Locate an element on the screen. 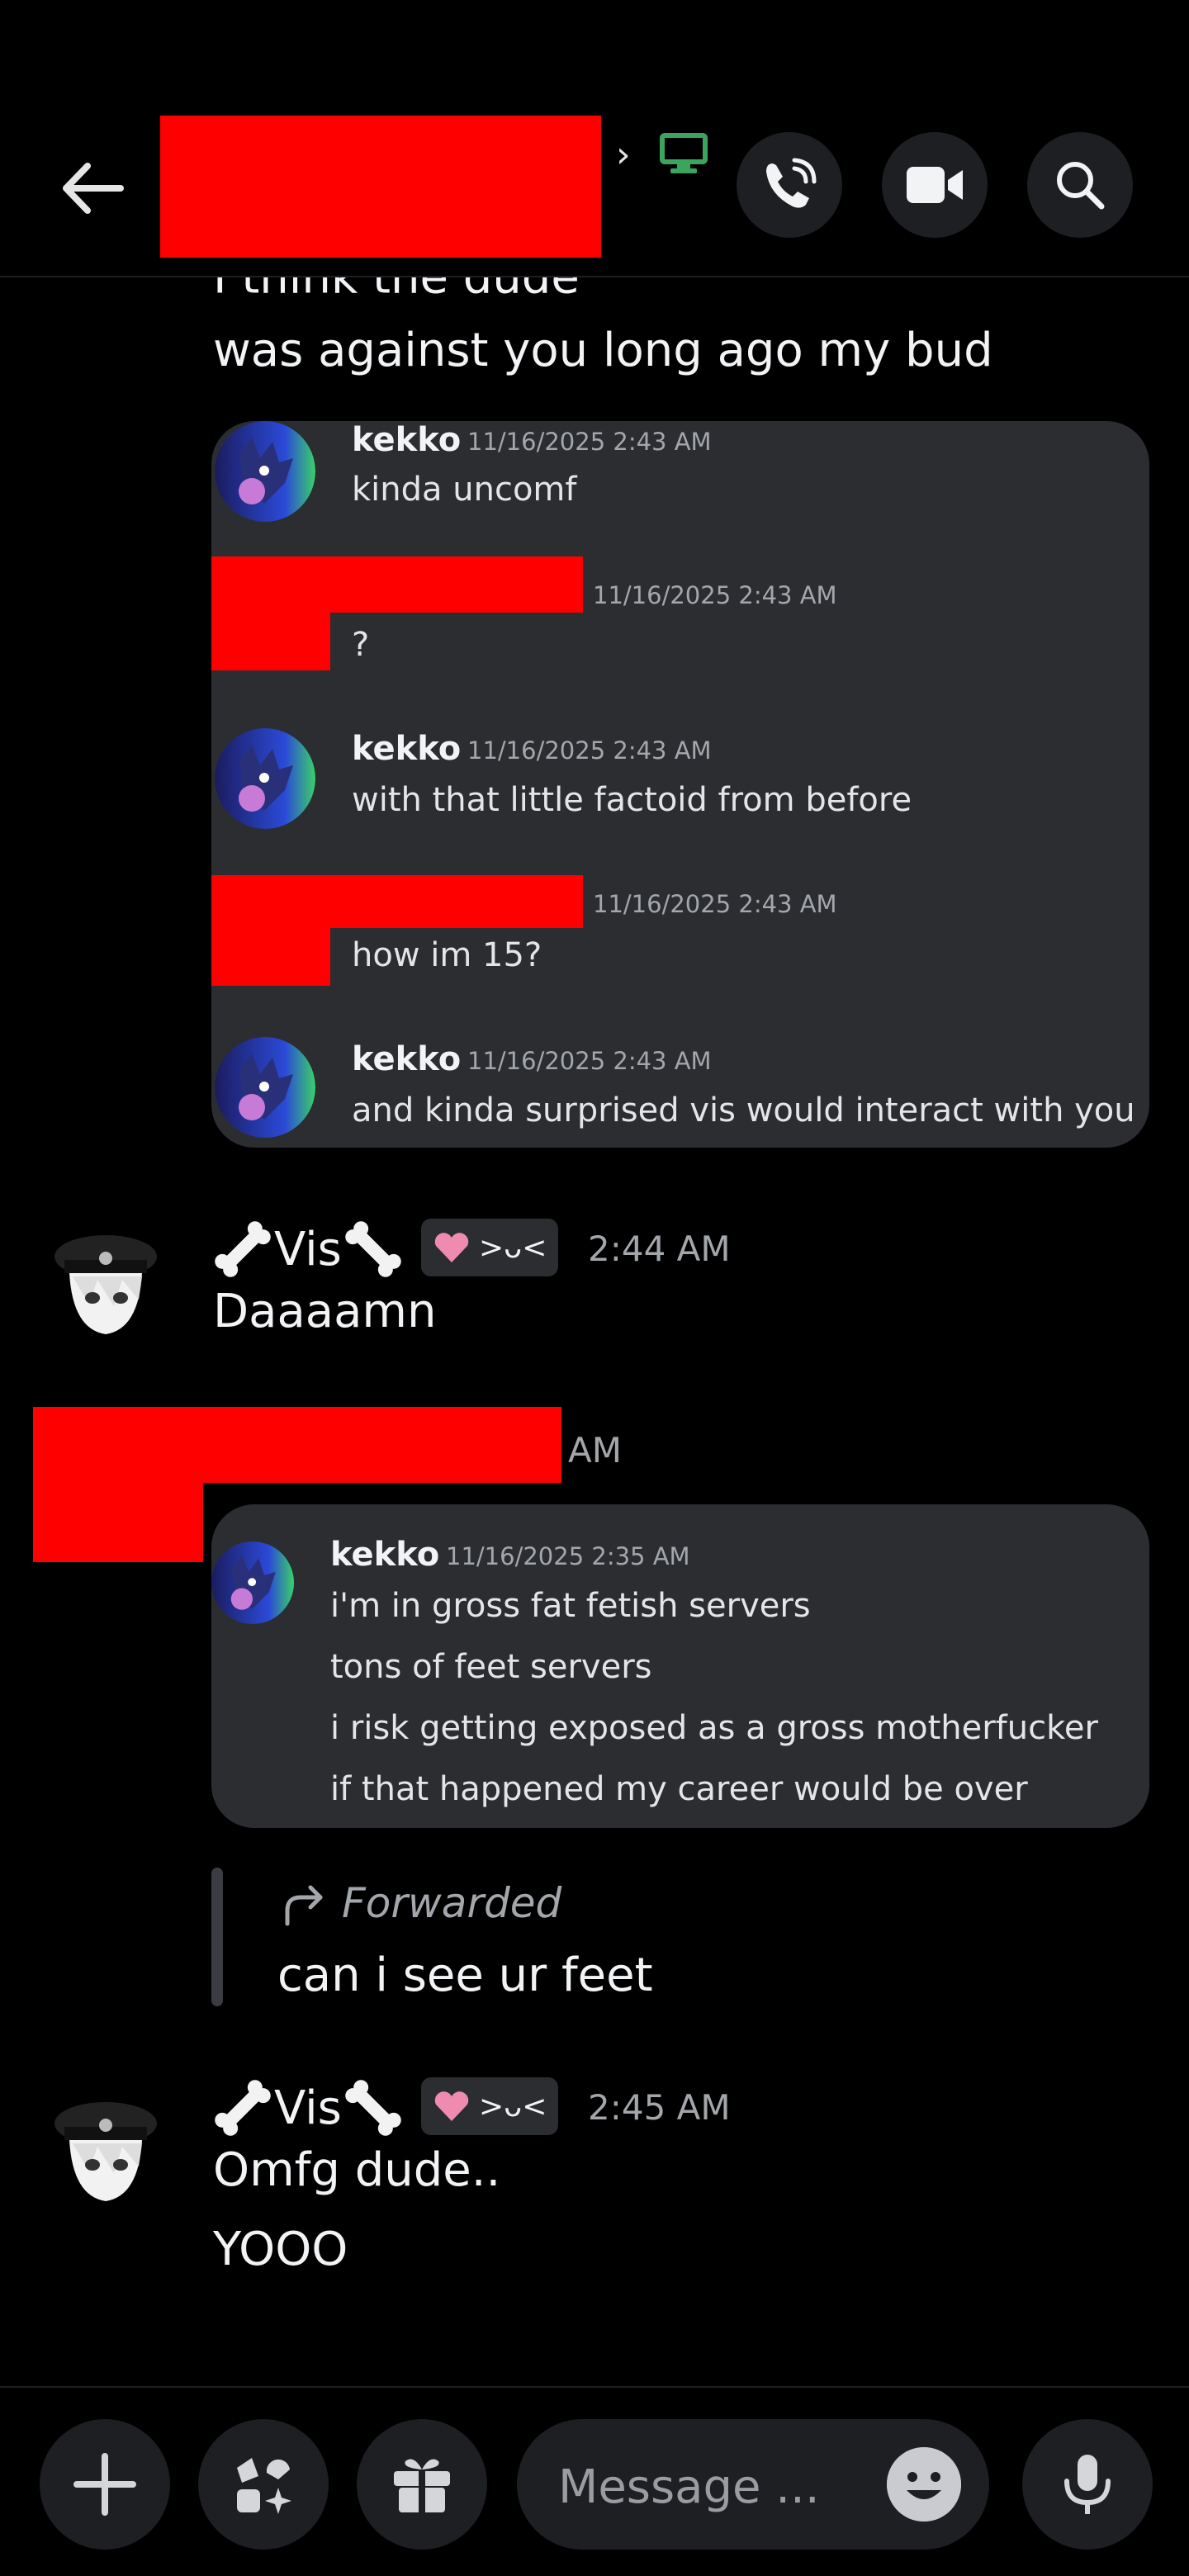  search-button is located at coordinates (1080, 185).